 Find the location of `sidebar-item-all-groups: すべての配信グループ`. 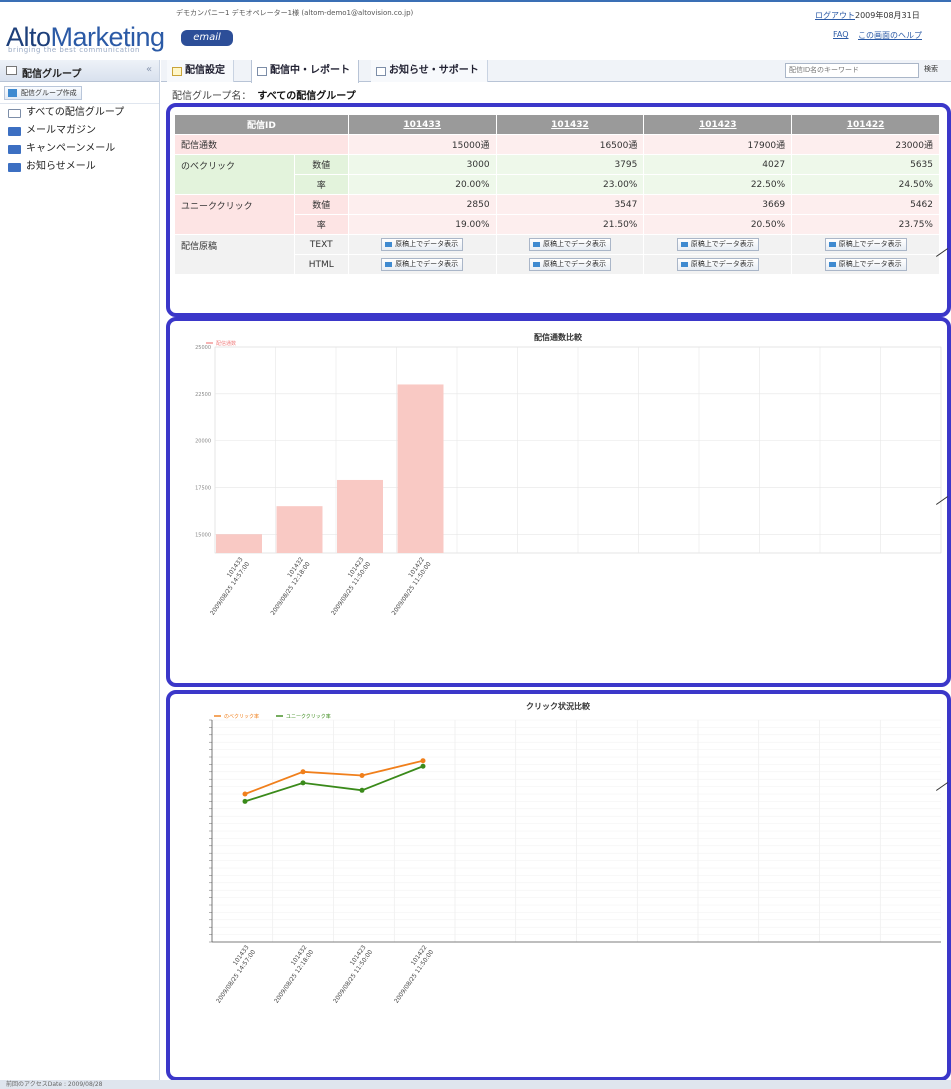

sidebar-item-all-groups: すべての配信グループ is located at coordinates (79, 113).